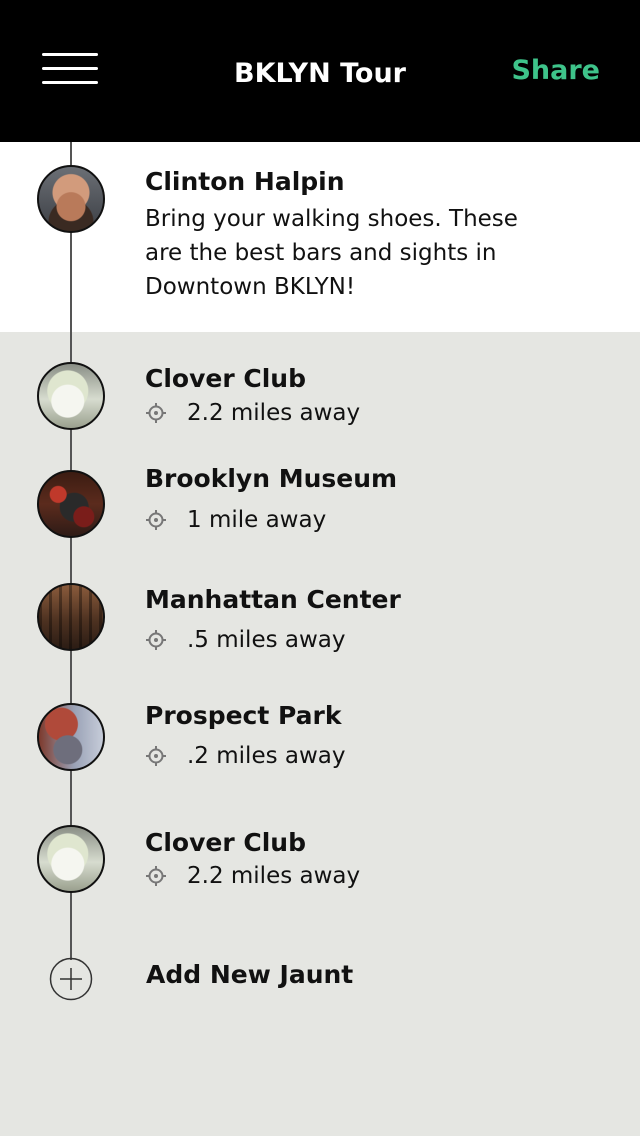 This screenshot has width=640, height=1136. What do you see at coordinates (71, 979) in the screenshot?
I see `plus-circle-icon` at bounding box center [71, 979].